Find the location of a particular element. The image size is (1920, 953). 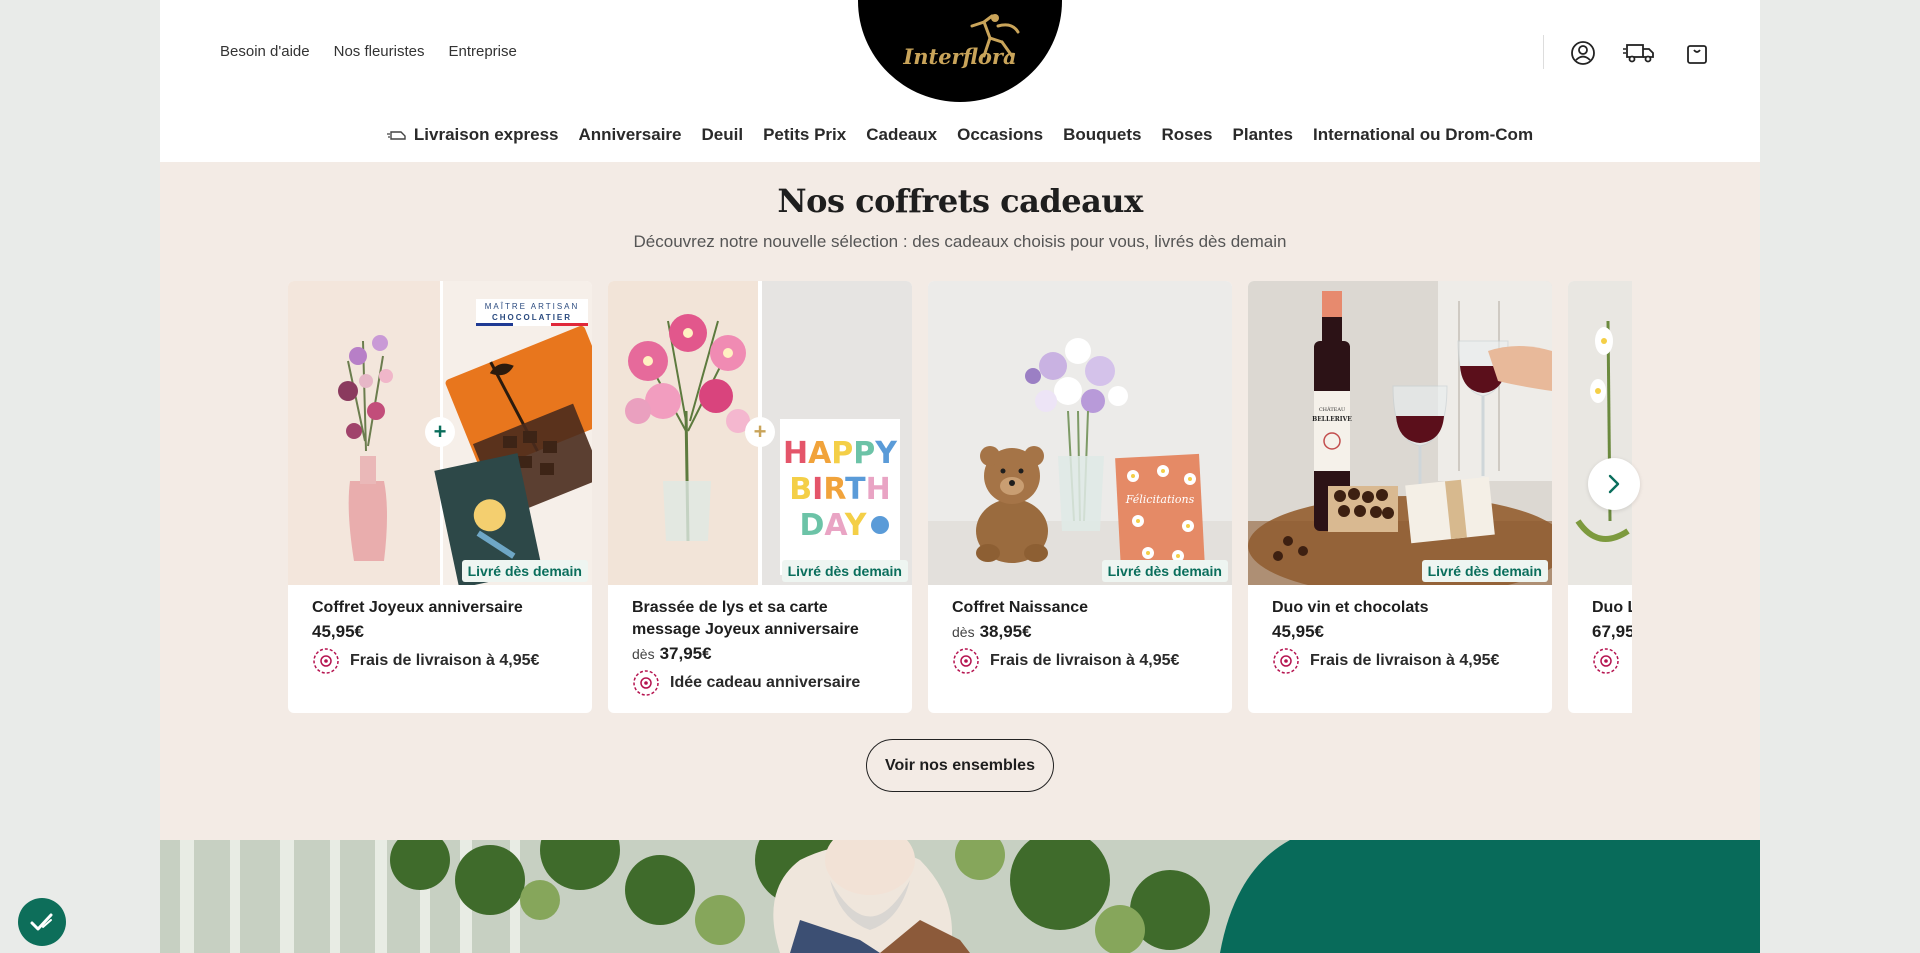

nav-item-petits-prix: Petits Prix is located at coordinates (804, 135).